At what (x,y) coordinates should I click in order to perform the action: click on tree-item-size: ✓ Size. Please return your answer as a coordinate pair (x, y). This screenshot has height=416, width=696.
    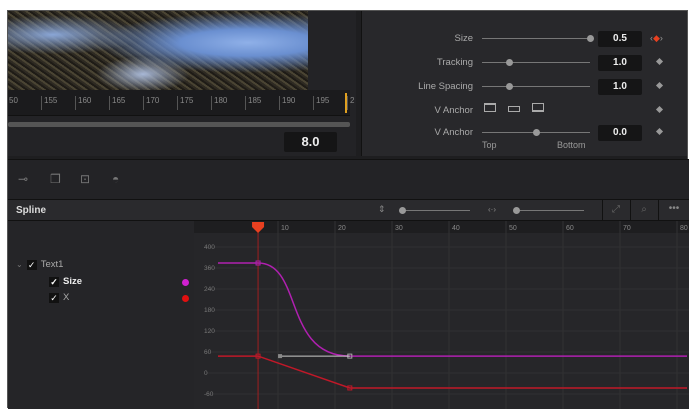
    Looking at the image, I should click on (65, 281).